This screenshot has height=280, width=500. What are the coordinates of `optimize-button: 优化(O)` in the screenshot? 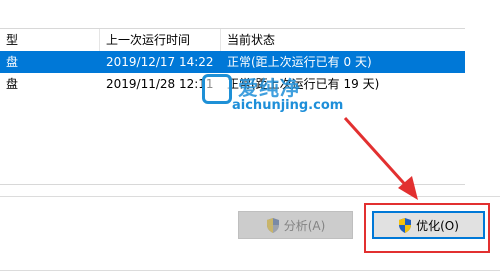 It's located at (428, 225).